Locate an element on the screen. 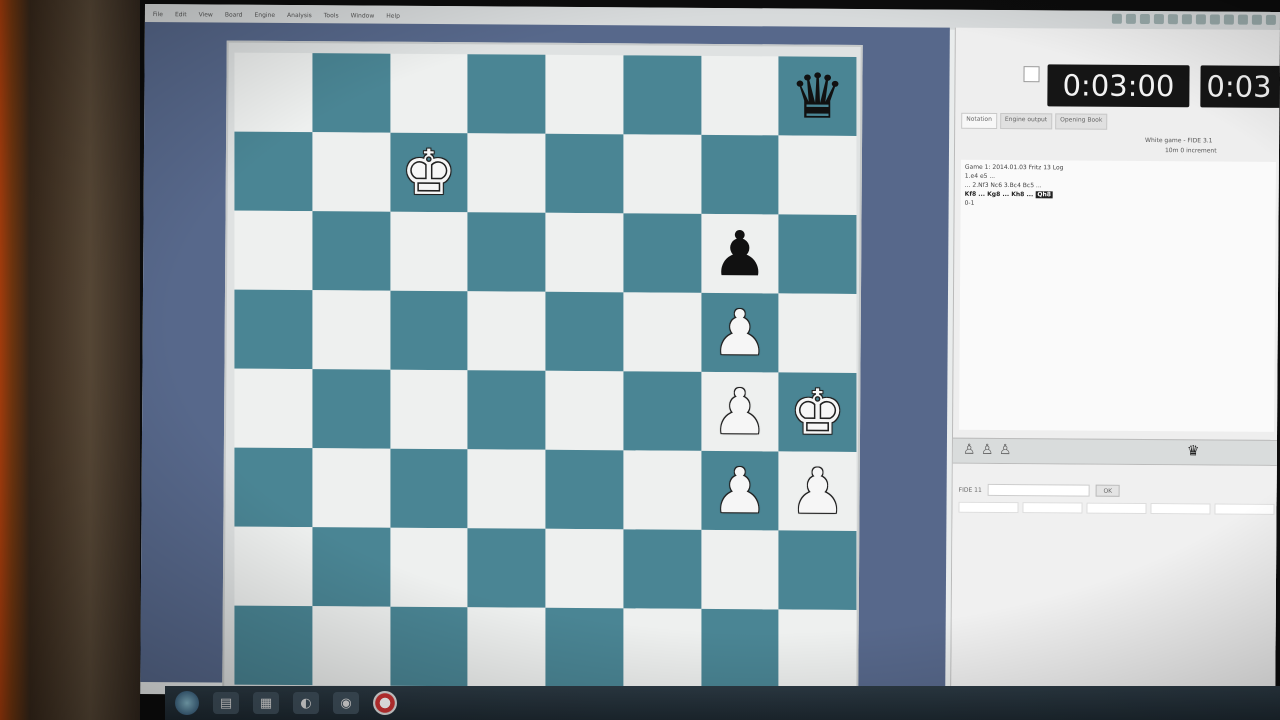  start-button is located at coordinates (187, 703).